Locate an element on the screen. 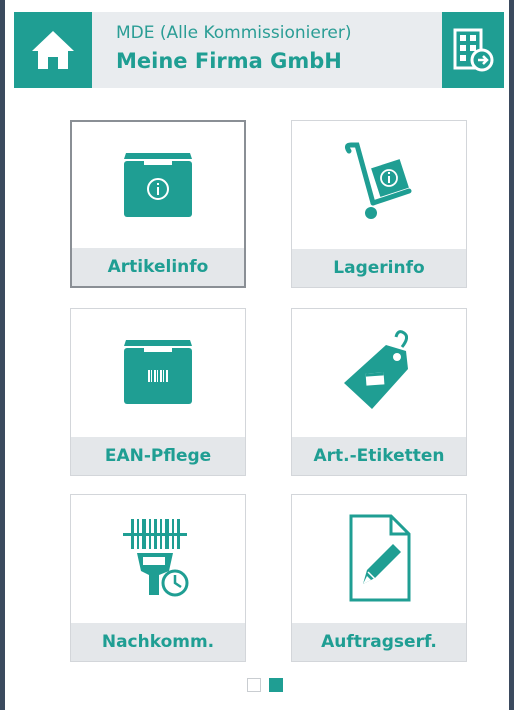 The image size is (526, 710). tile-label: Auftragserf. is located at coordinates (379, 642).